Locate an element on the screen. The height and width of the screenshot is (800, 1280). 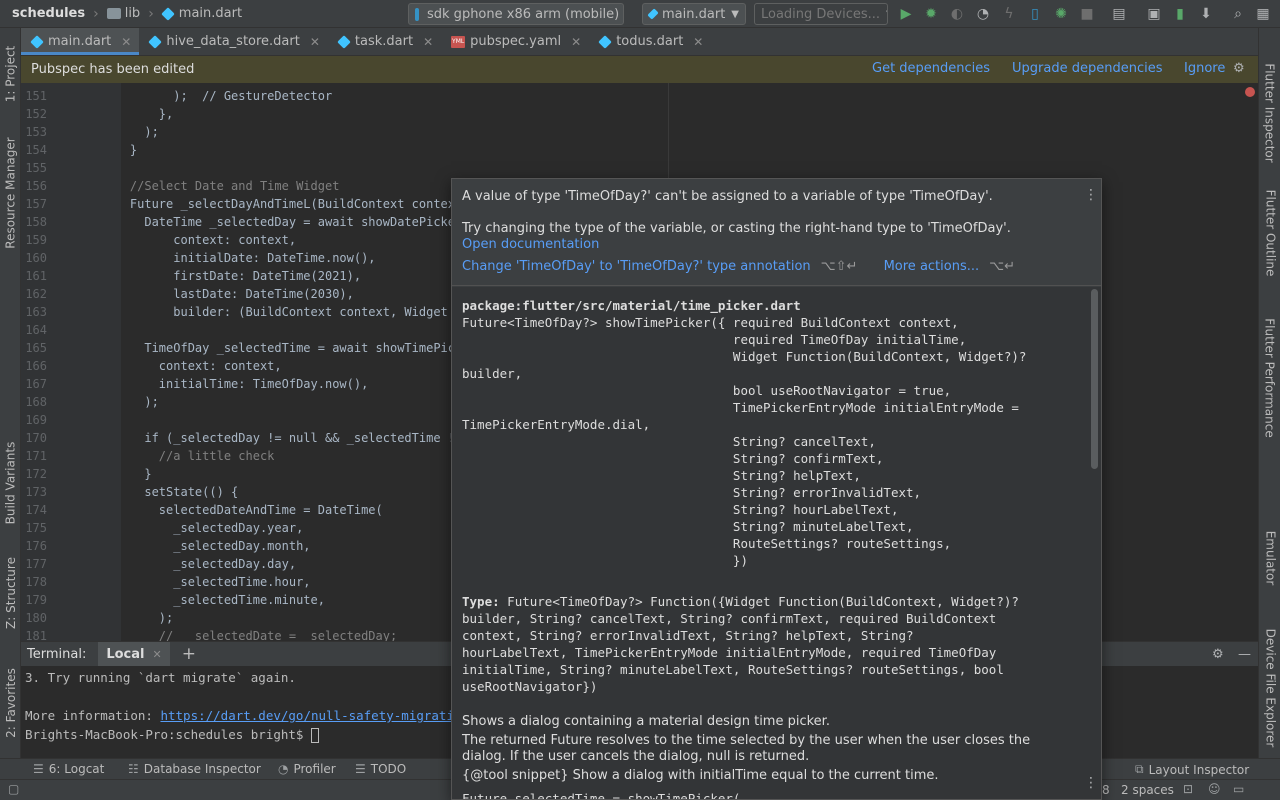
database-inspector-tool-tab: ☷ Database Inspector is located at coordinates (194, 769).